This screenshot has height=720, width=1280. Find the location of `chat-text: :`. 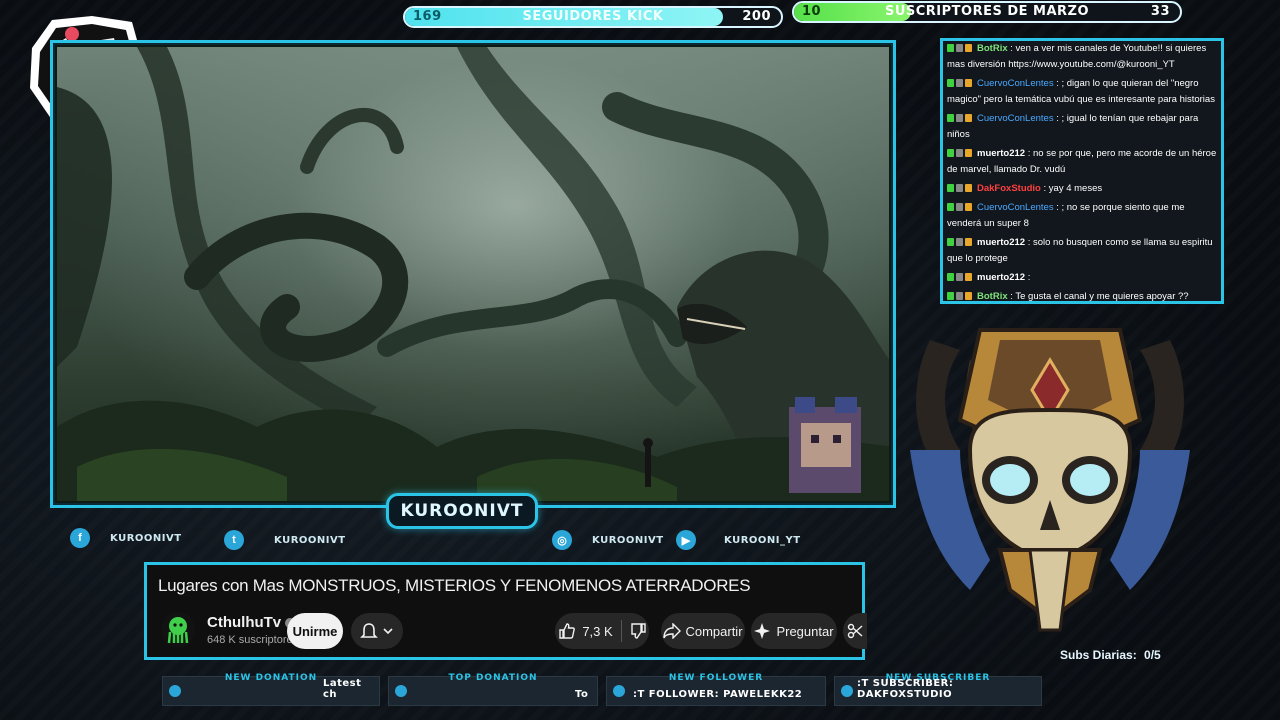

chat-text: : is located at coordinates (1029, 277).